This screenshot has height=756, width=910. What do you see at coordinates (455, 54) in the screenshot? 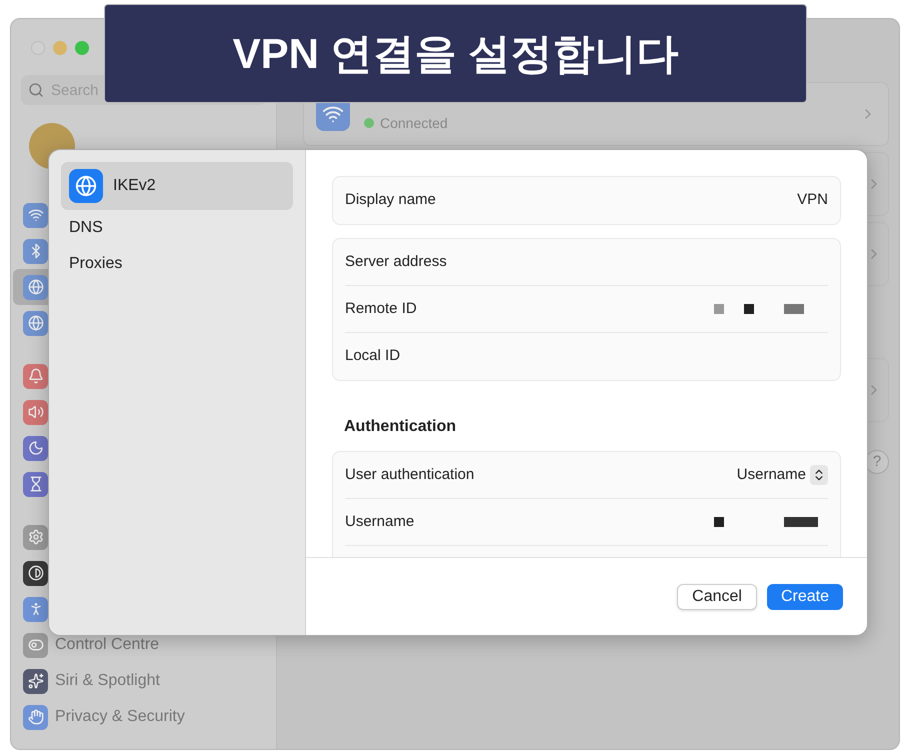
I see `banner-title: VPN 연결을 설정합니다` at bounding box center [455, 54].